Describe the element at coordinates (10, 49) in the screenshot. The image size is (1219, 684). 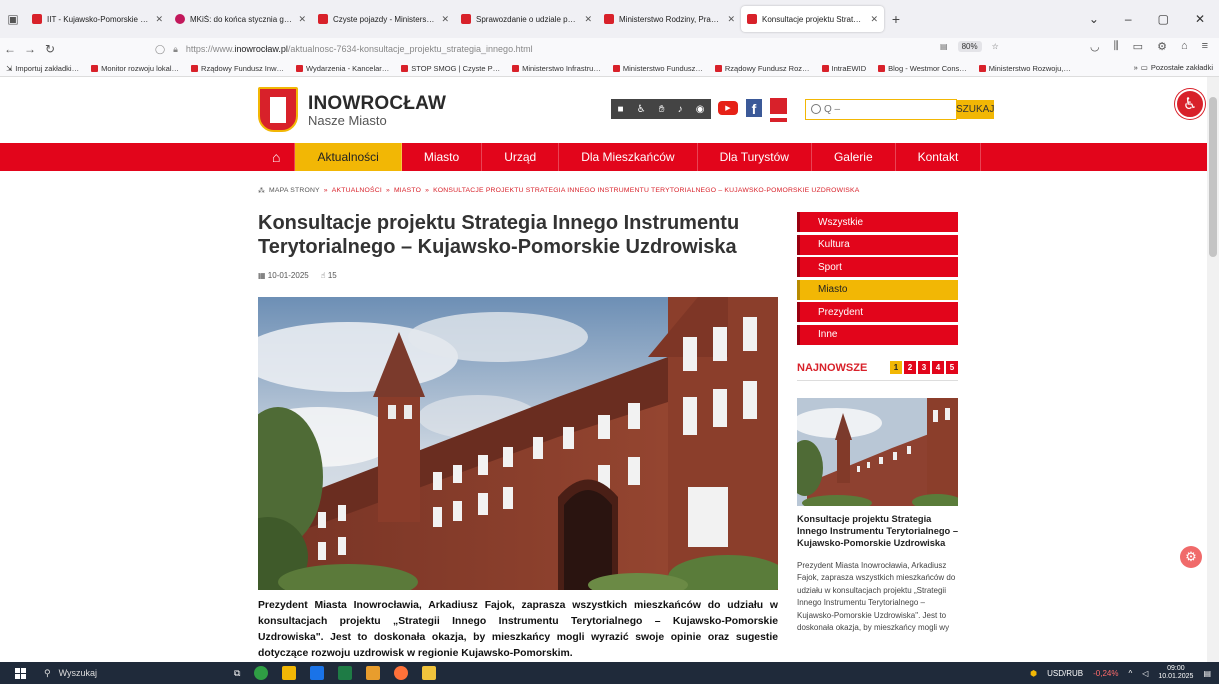
I see `back-arrow-icon: ←` at that location.